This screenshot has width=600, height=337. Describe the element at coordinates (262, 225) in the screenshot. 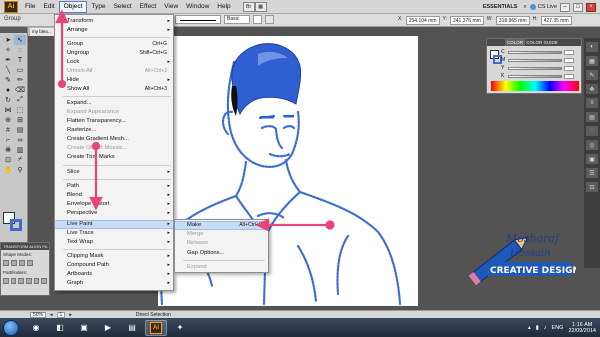

I see `annotation-arrowhead-left` at that location.